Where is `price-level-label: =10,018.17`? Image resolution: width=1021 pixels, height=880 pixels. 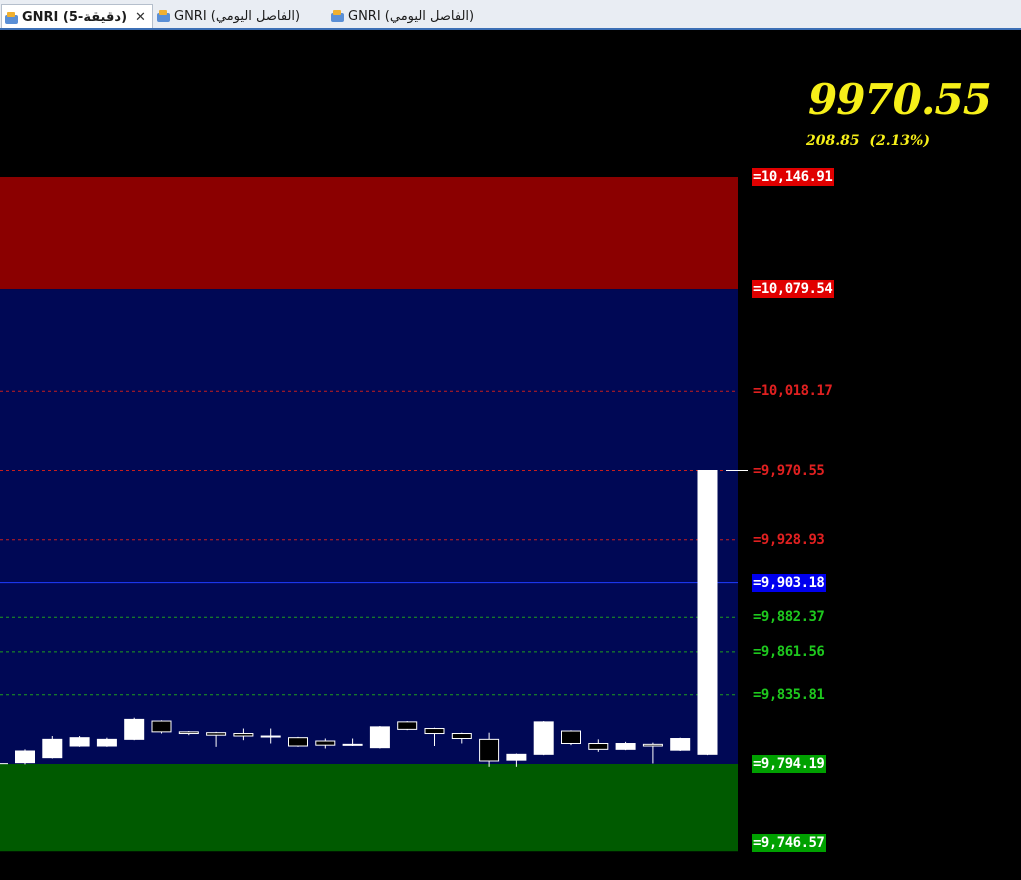
price-level-label: =10,018.17 is located at coordinates (793, 391).